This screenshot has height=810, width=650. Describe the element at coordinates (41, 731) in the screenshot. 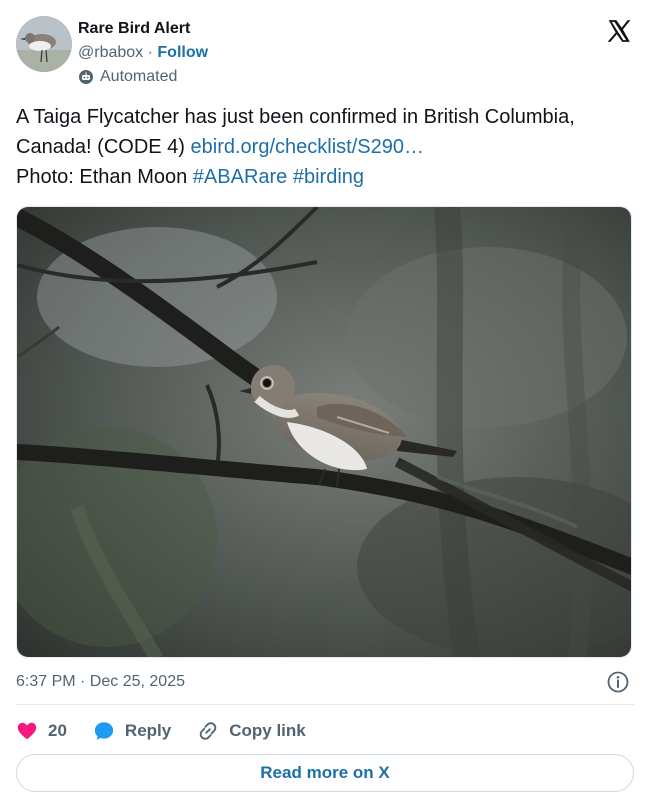

I see `like-button: 20` at that location.